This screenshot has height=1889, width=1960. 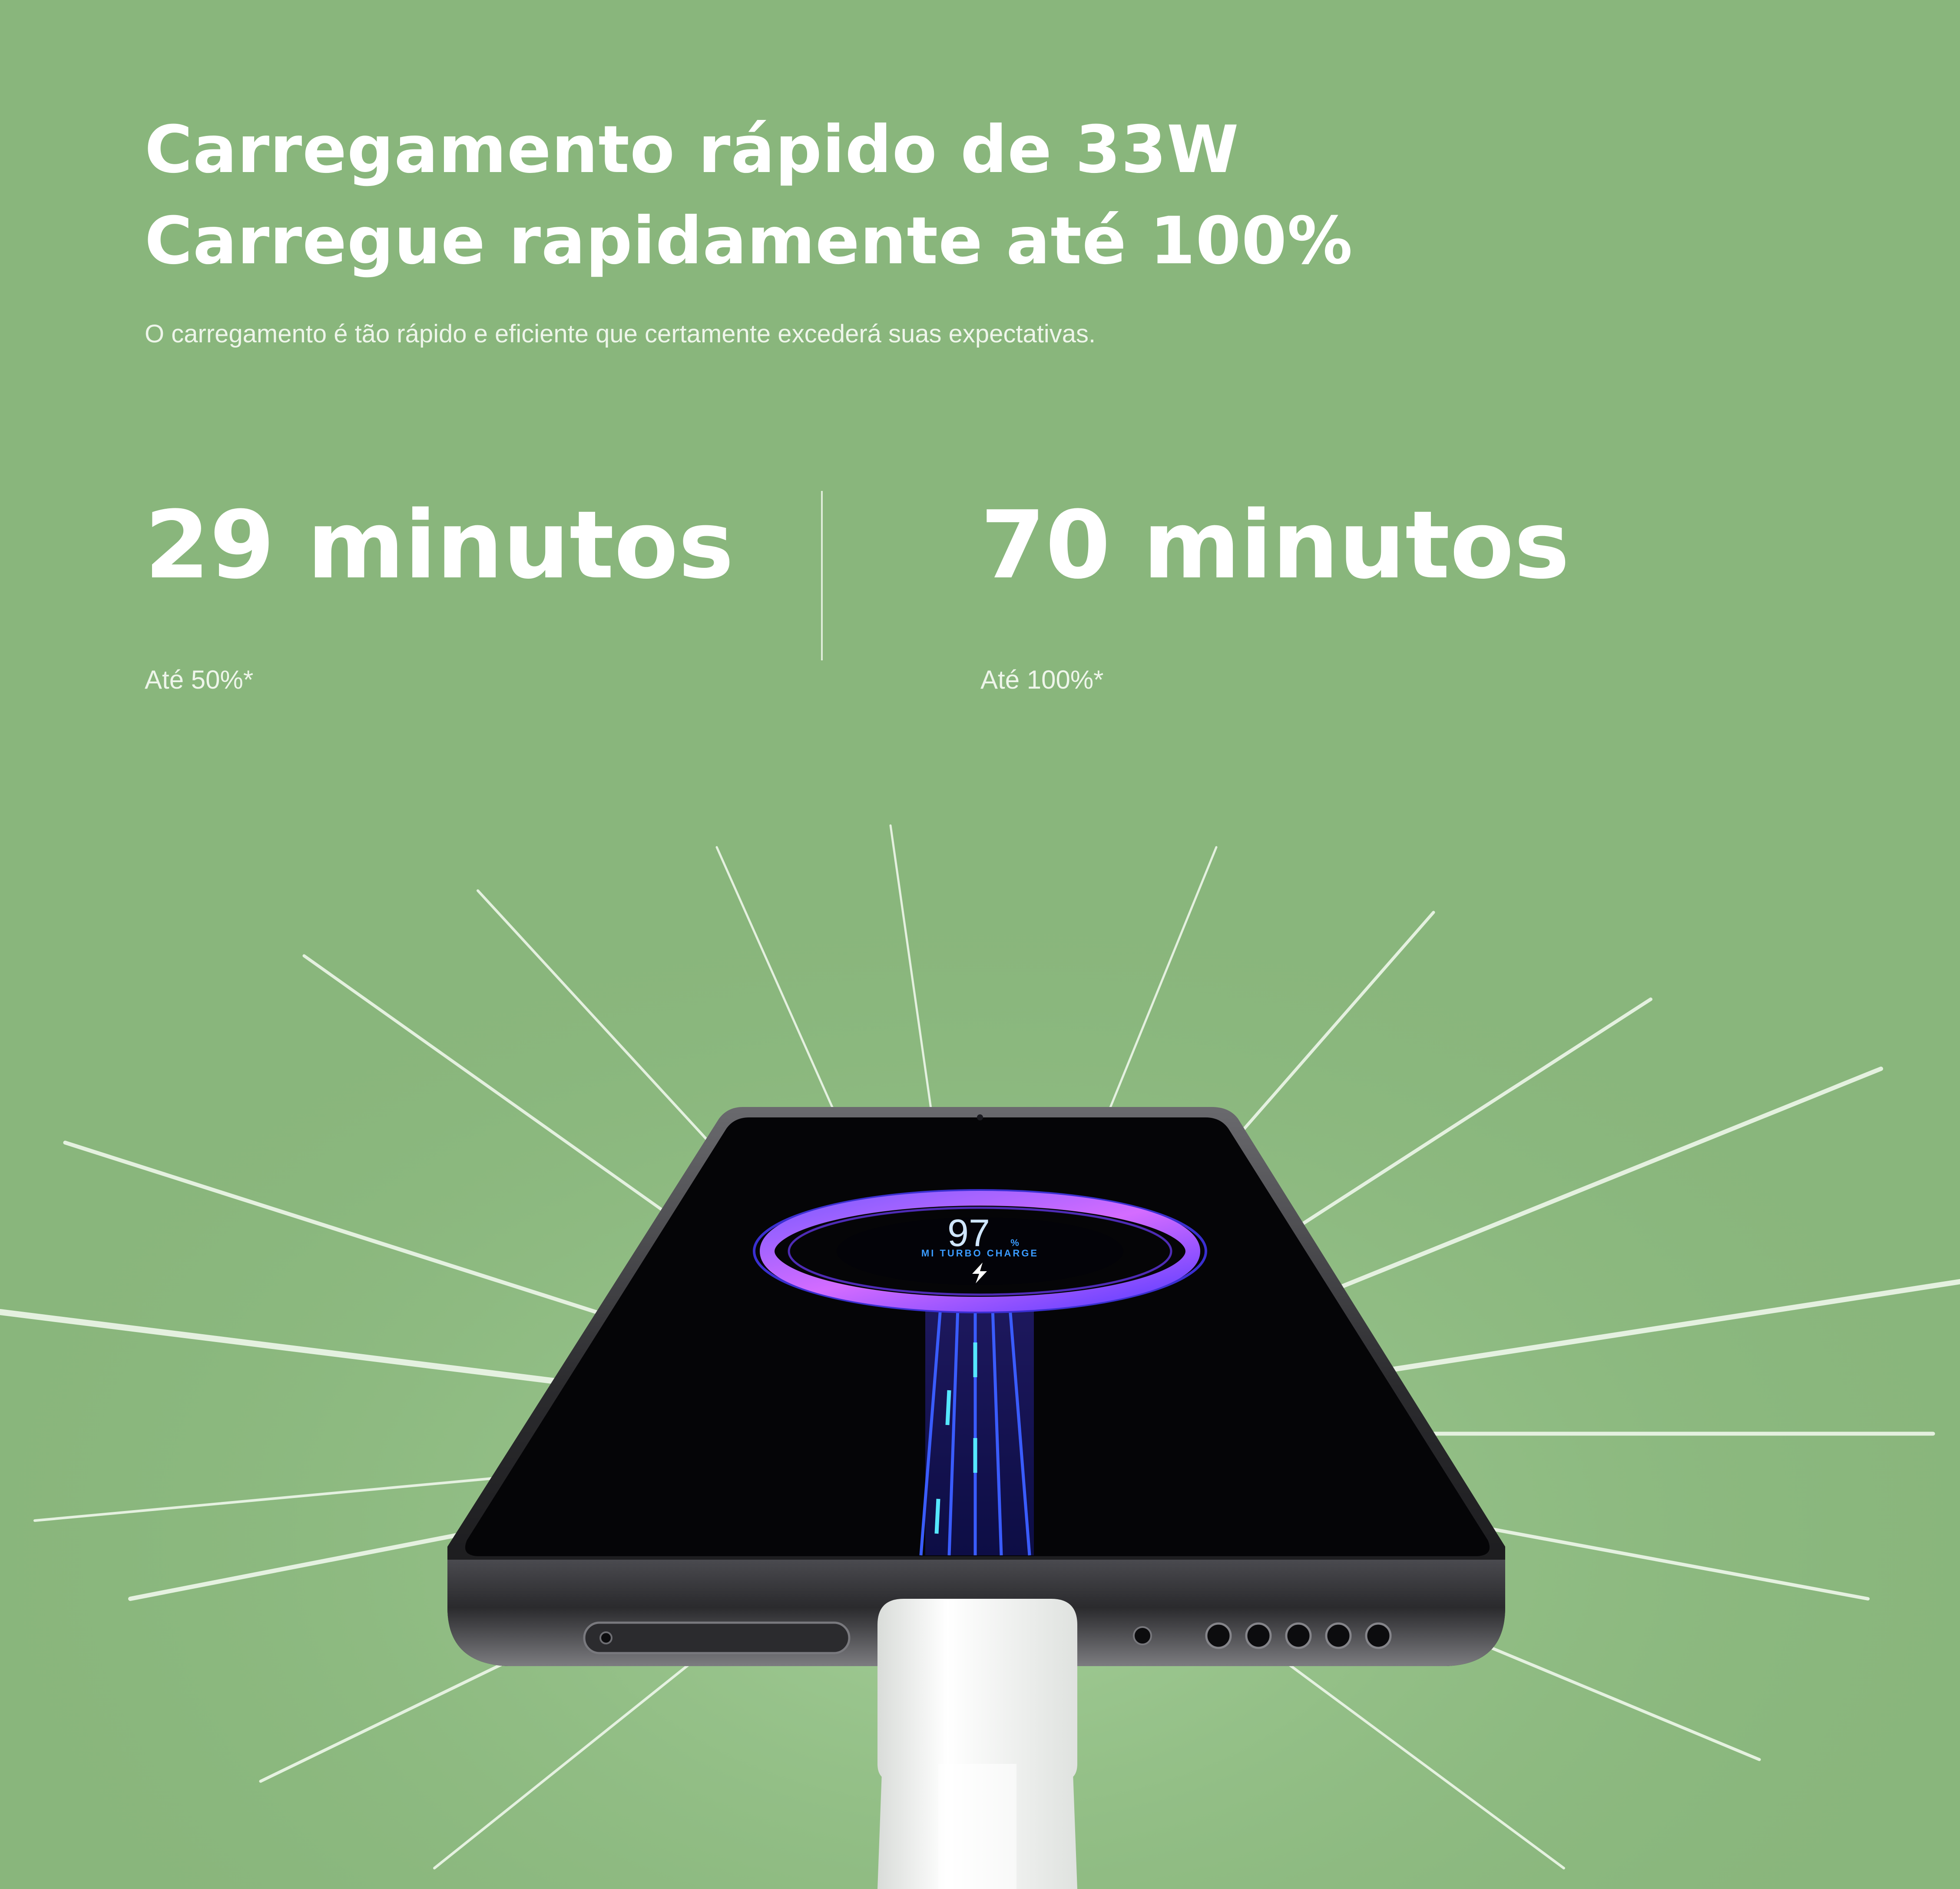 I want to click on stat-note: Até 100%*, so click(x=1042, y=680).